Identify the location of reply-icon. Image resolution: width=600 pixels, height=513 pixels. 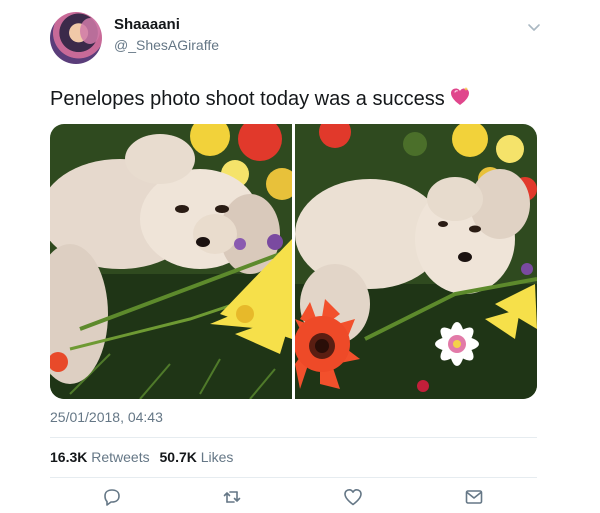
(112, 497).